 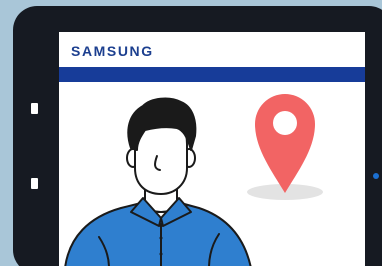 What do you see at coordinates (376, 176) in the screenshot?
I see `camera-dot` at bounding box center [376, 176].